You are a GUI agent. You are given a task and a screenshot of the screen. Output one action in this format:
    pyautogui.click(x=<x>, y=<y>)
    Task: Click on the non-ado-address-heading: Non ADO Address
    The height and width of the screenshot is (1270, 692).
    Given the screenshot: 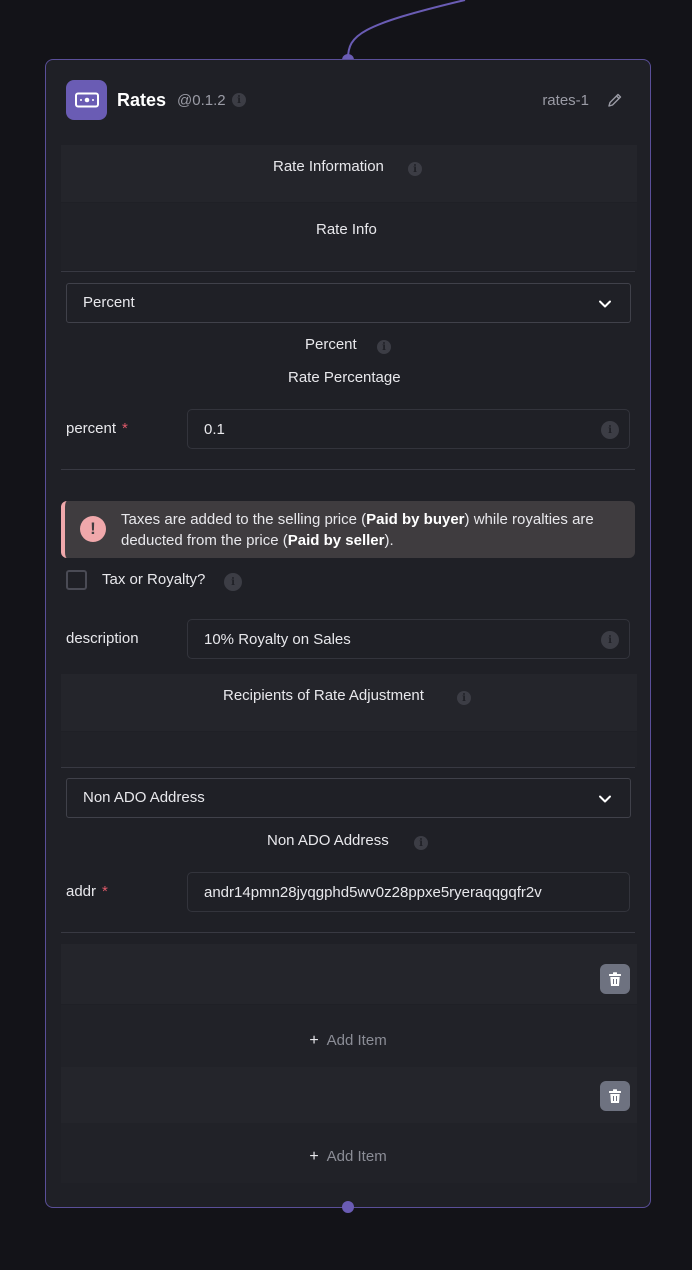 What is the action you would take?
    pyautogui.click(x=328, y=840)
    